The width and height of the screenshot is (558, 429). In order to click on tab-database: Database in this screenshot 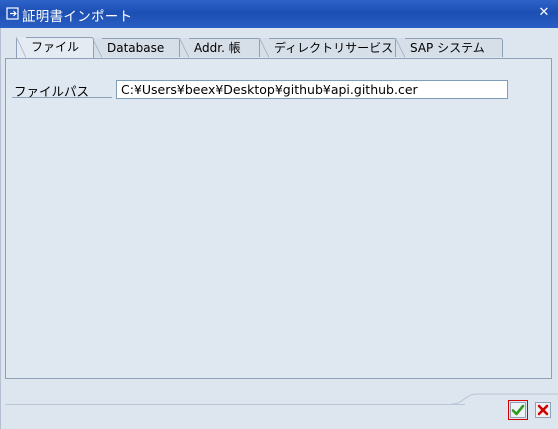, I will do `click(136, 48)`.